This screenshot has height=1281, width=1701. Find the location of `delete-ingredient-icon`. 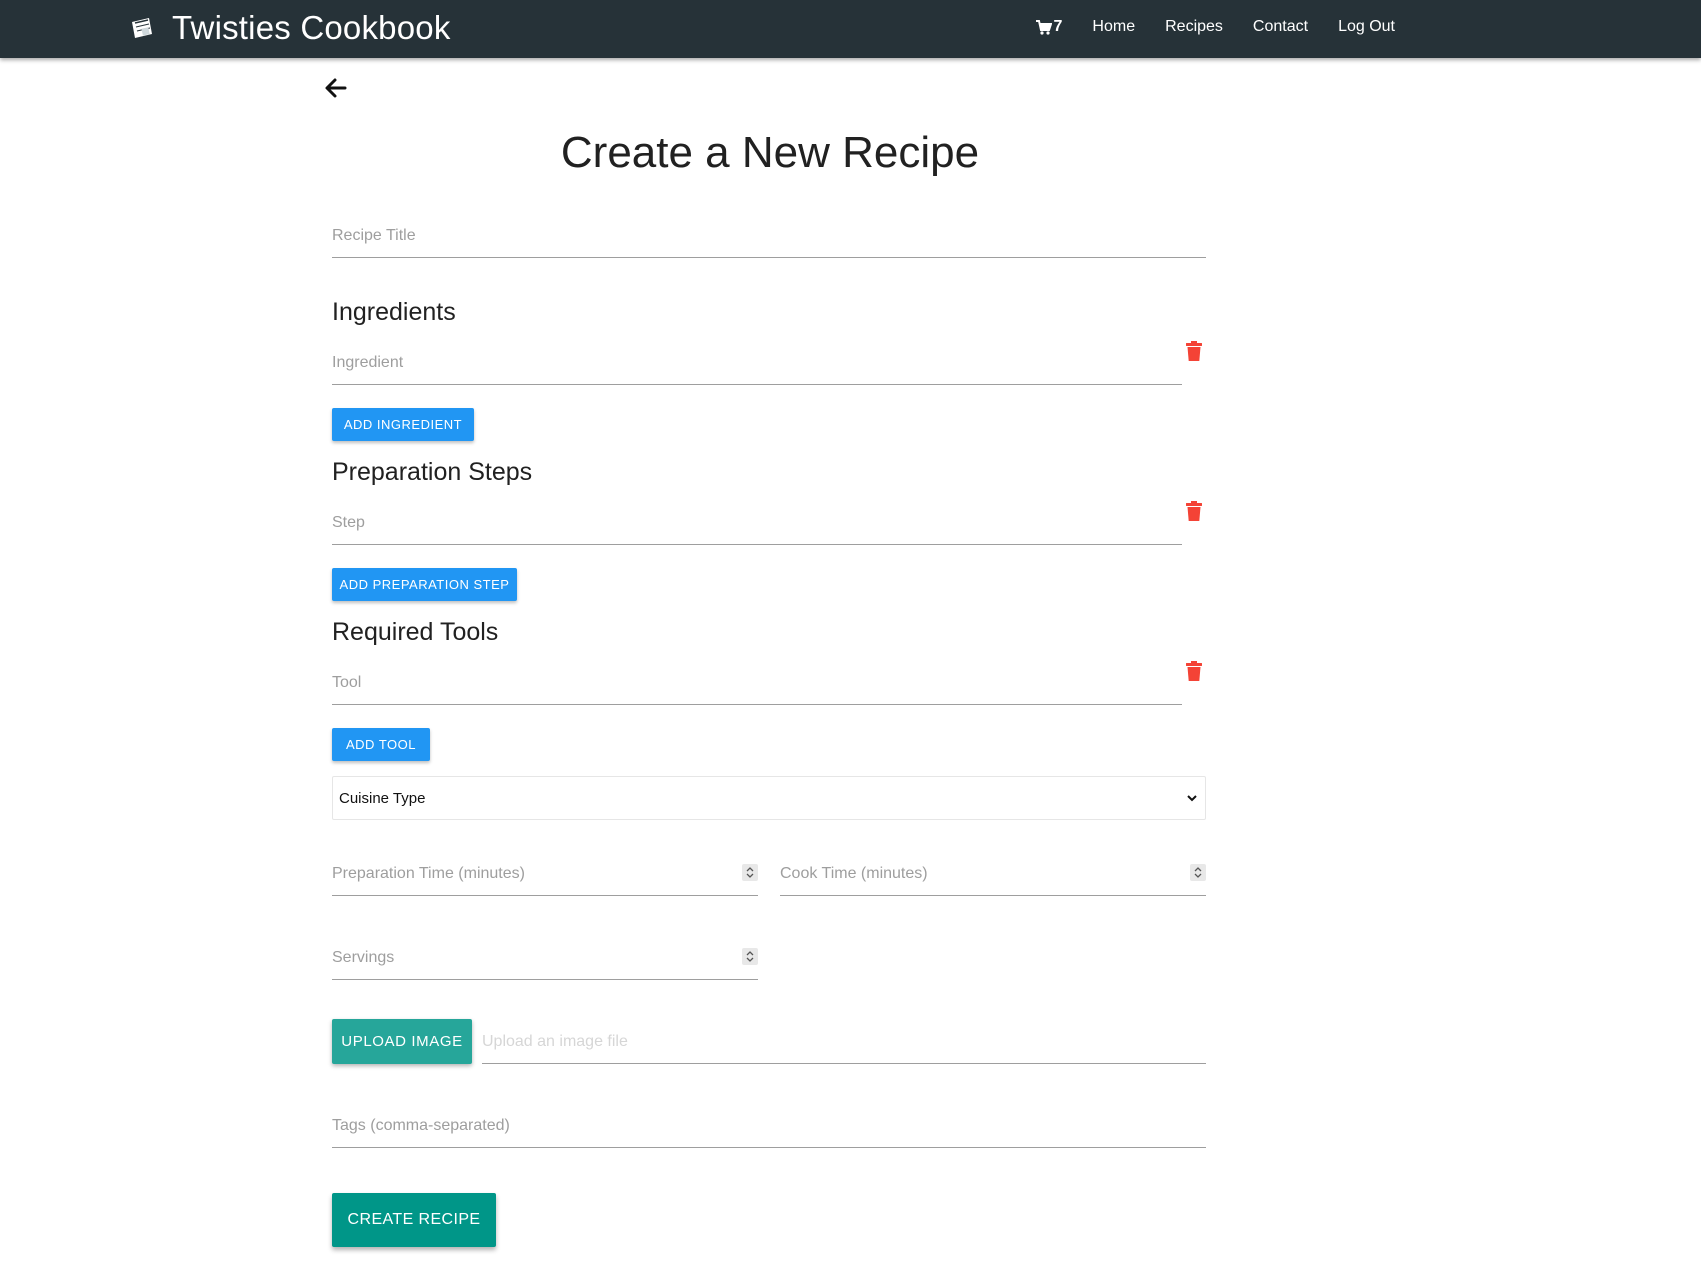

delete-ingredient-icon is located at coordinates (1194, 351).